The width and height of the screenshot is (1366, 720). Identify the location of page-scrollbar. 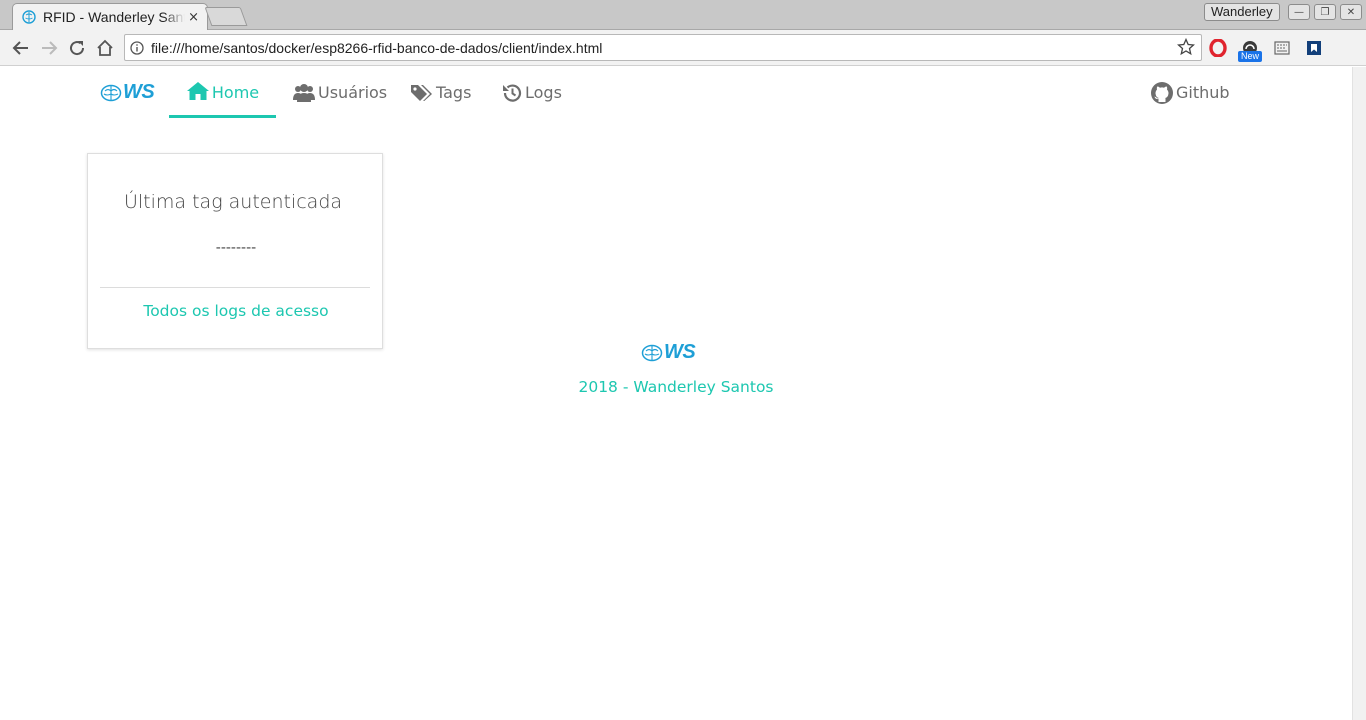
(1359, 393).